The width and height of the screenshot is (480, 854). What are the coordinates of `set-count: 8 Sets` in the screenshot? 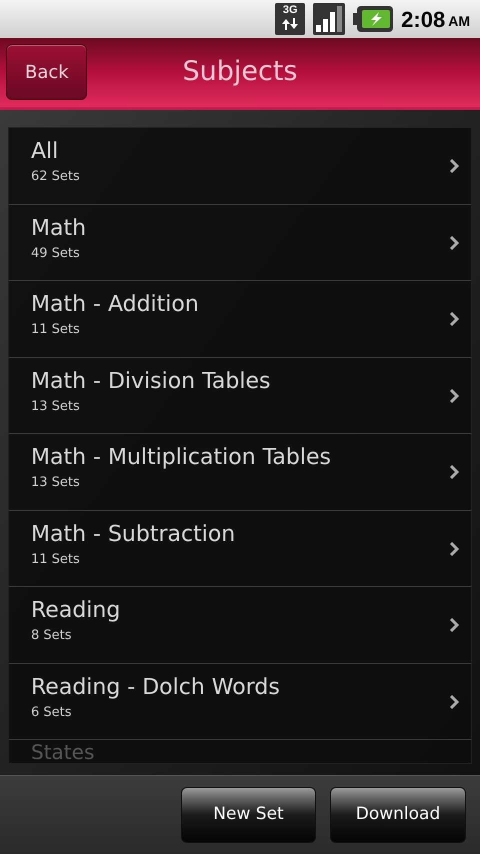 It's located at (52, 636).